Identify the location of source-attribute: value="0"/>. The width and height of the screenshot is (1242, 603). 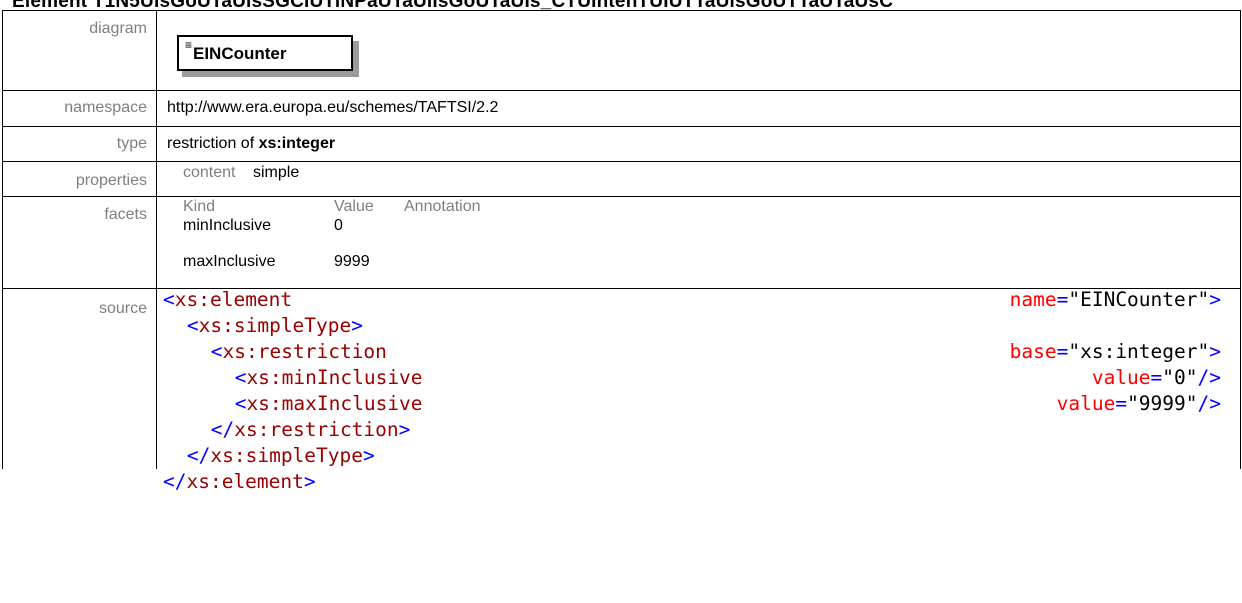
(1156, 378).